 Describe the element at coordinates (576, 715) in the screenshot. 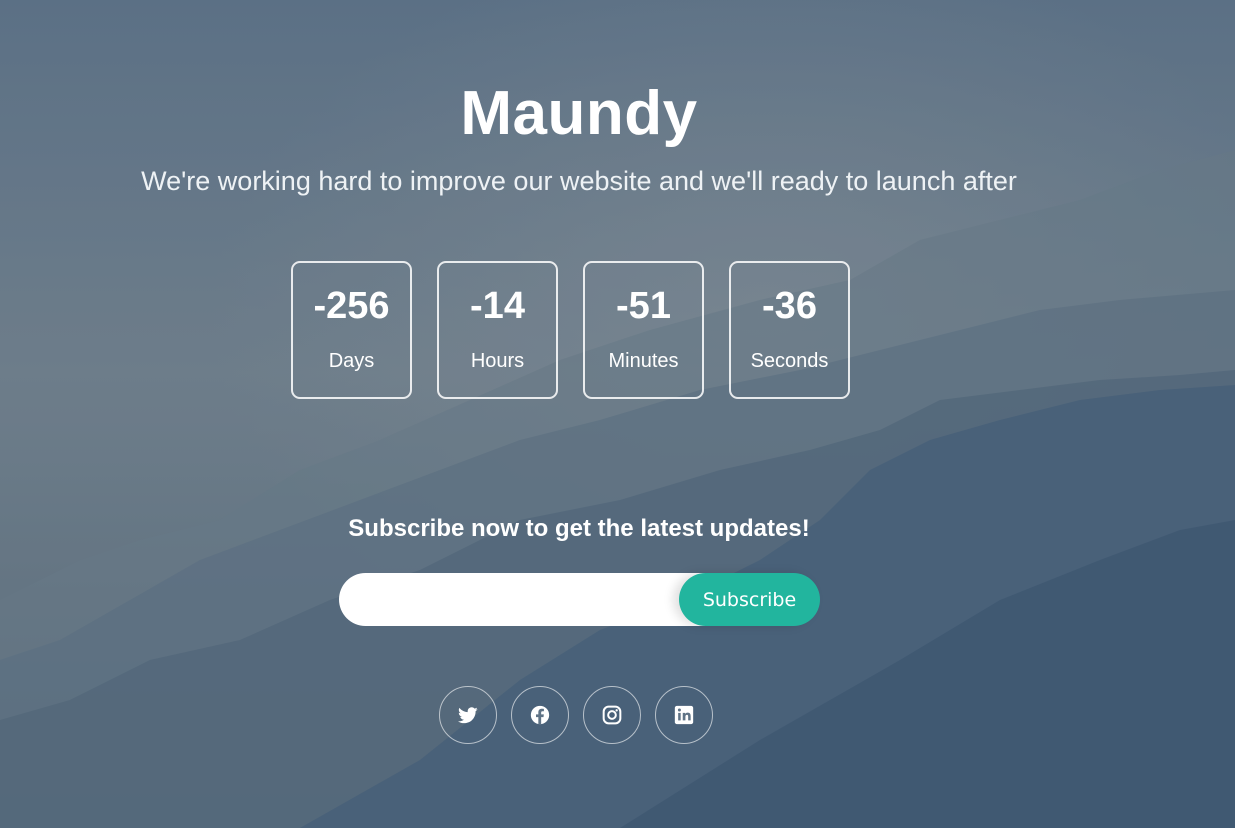

I see `social-links` at that location.